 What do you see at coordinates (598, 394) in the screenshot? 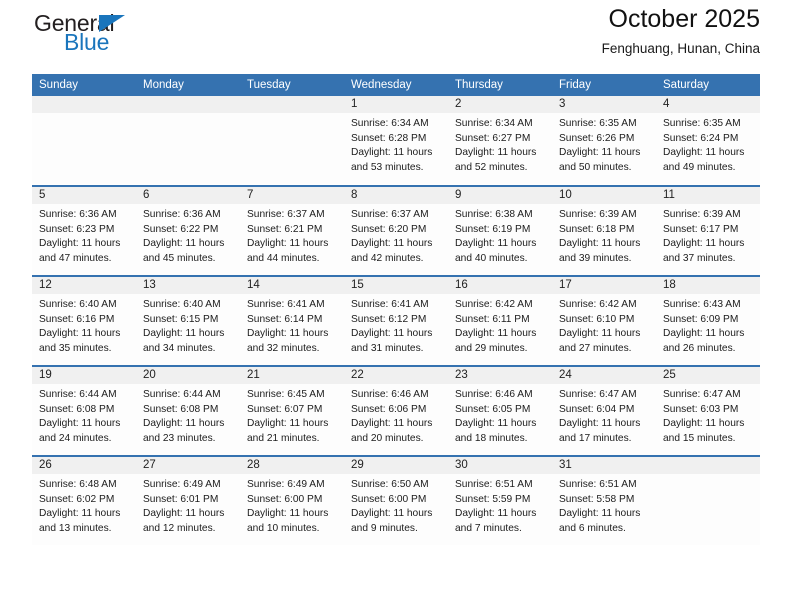
I see `sunrise-text: Sunrise: 6:47 AM` at bounding box center [598, 394].